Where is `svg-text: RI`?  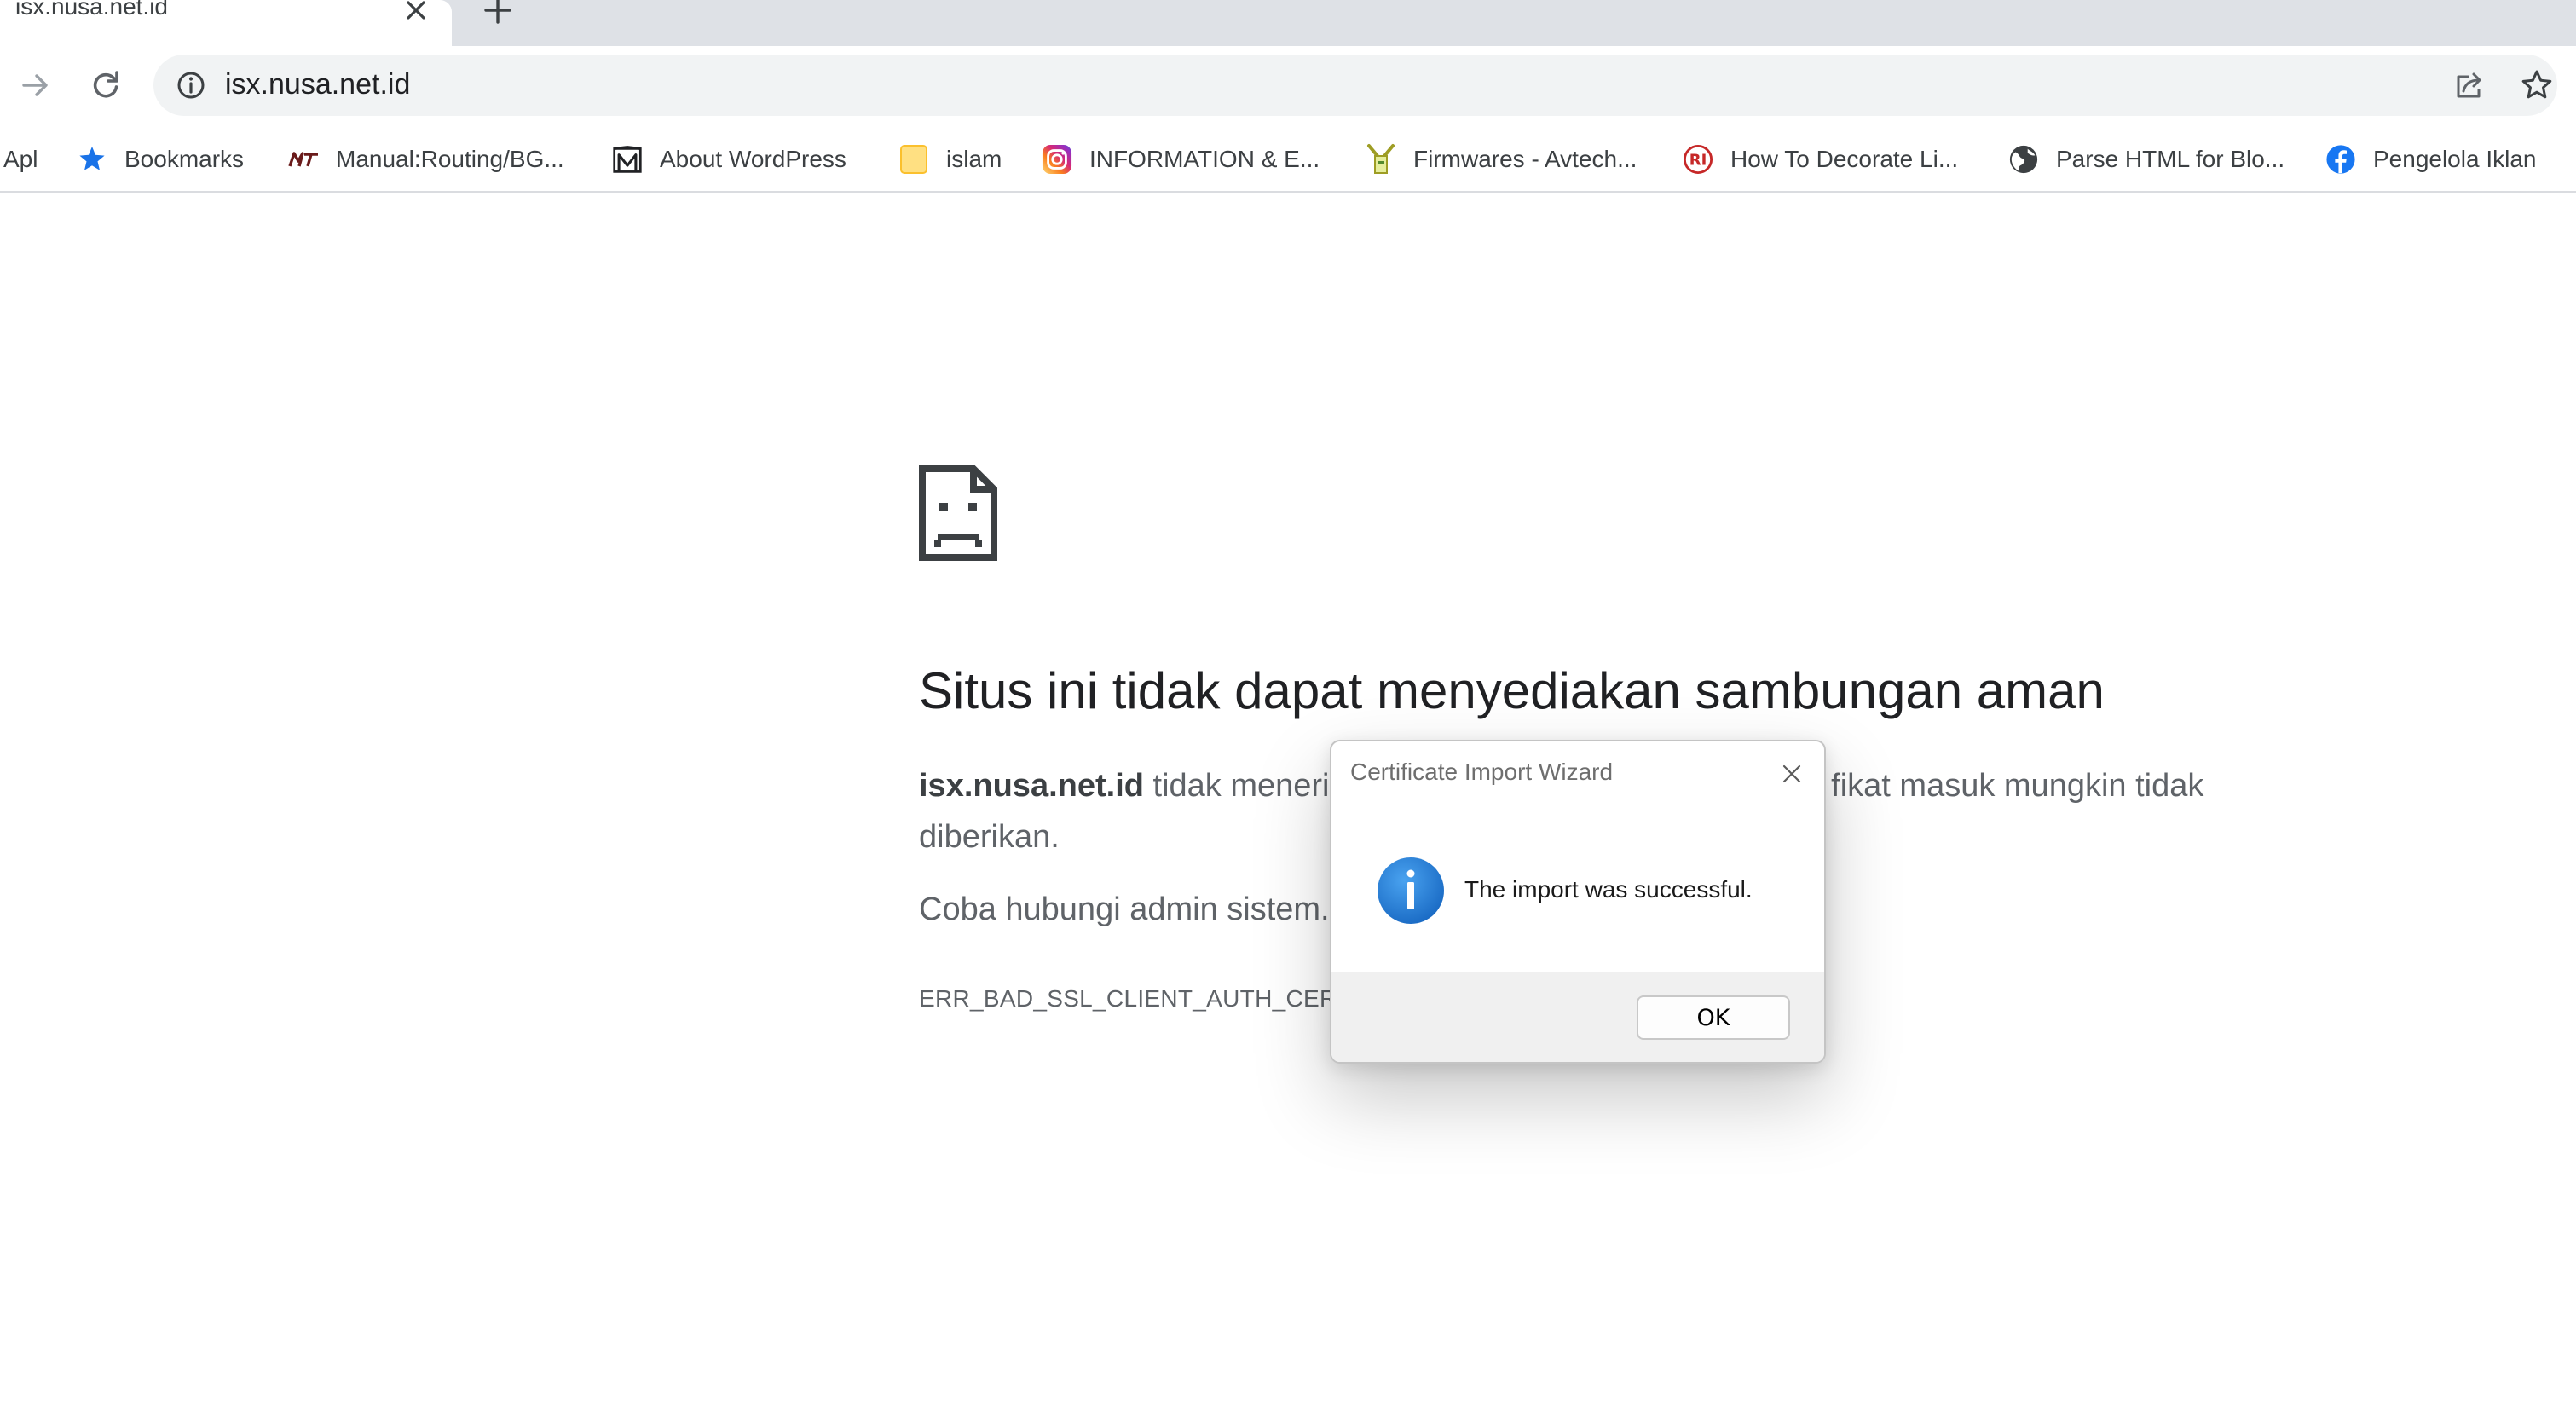
svg-text: RI is located at coordinates (1698, 161).